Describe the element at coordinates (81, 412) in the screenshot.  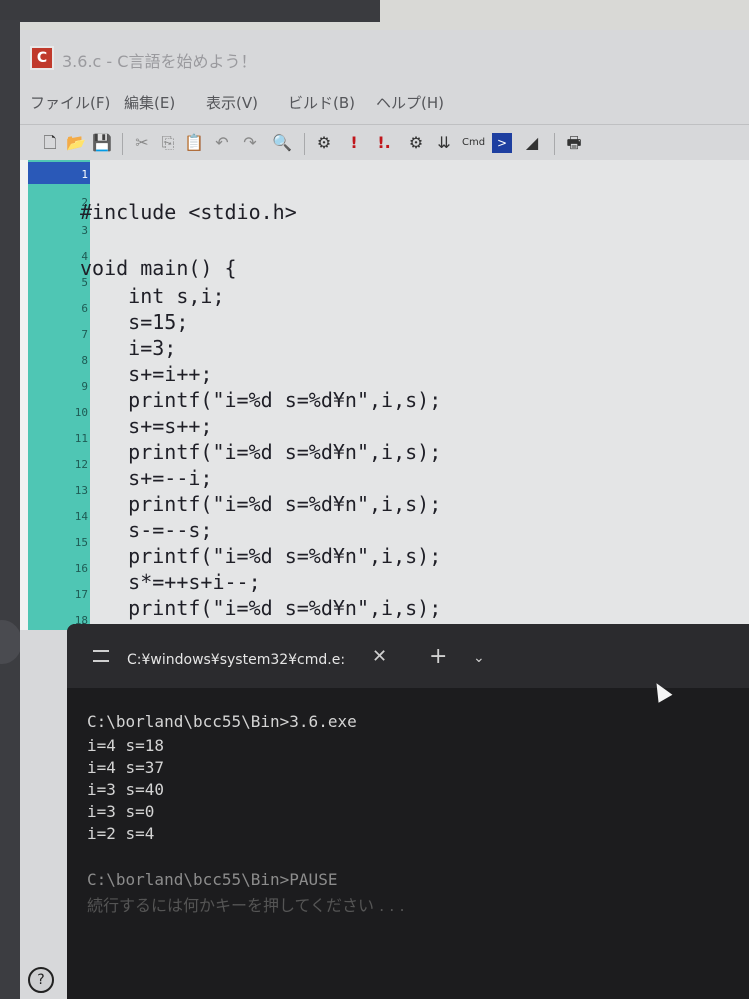
I see `line-number: 10` at that location.